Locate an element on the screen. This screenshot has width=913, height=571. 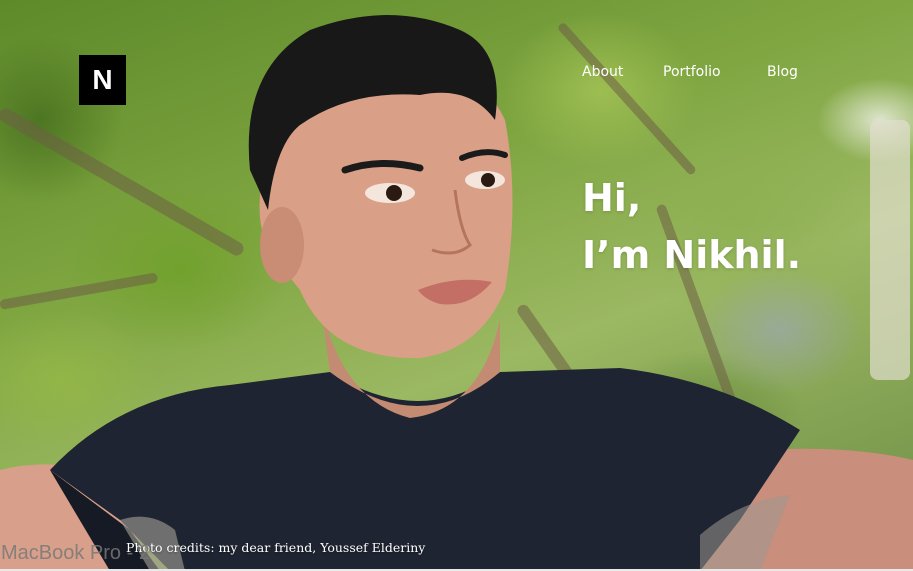
nav-blog-link: Blog is located at coordinates (782, 72).